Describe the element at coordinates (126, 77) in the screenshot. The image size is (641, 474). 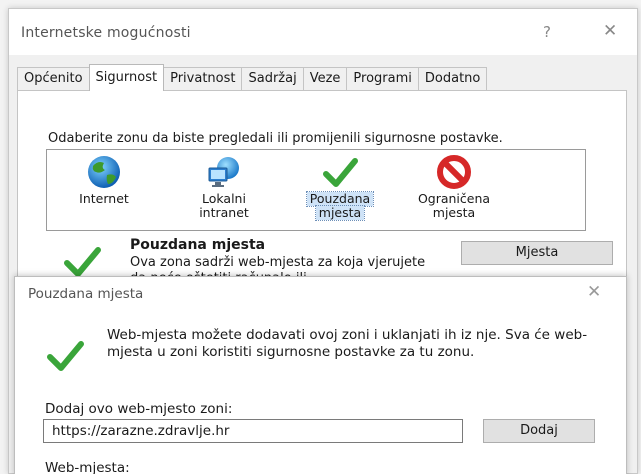
I see `tab-security: Sigurnost` at that location.